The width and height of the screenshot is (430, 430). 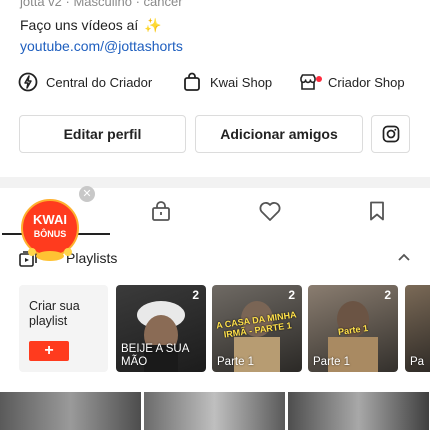 What do you see at coordinates (417, 362) in the screenshot?
I see `playlist-label: Pa` at bounding box center [417, 362].